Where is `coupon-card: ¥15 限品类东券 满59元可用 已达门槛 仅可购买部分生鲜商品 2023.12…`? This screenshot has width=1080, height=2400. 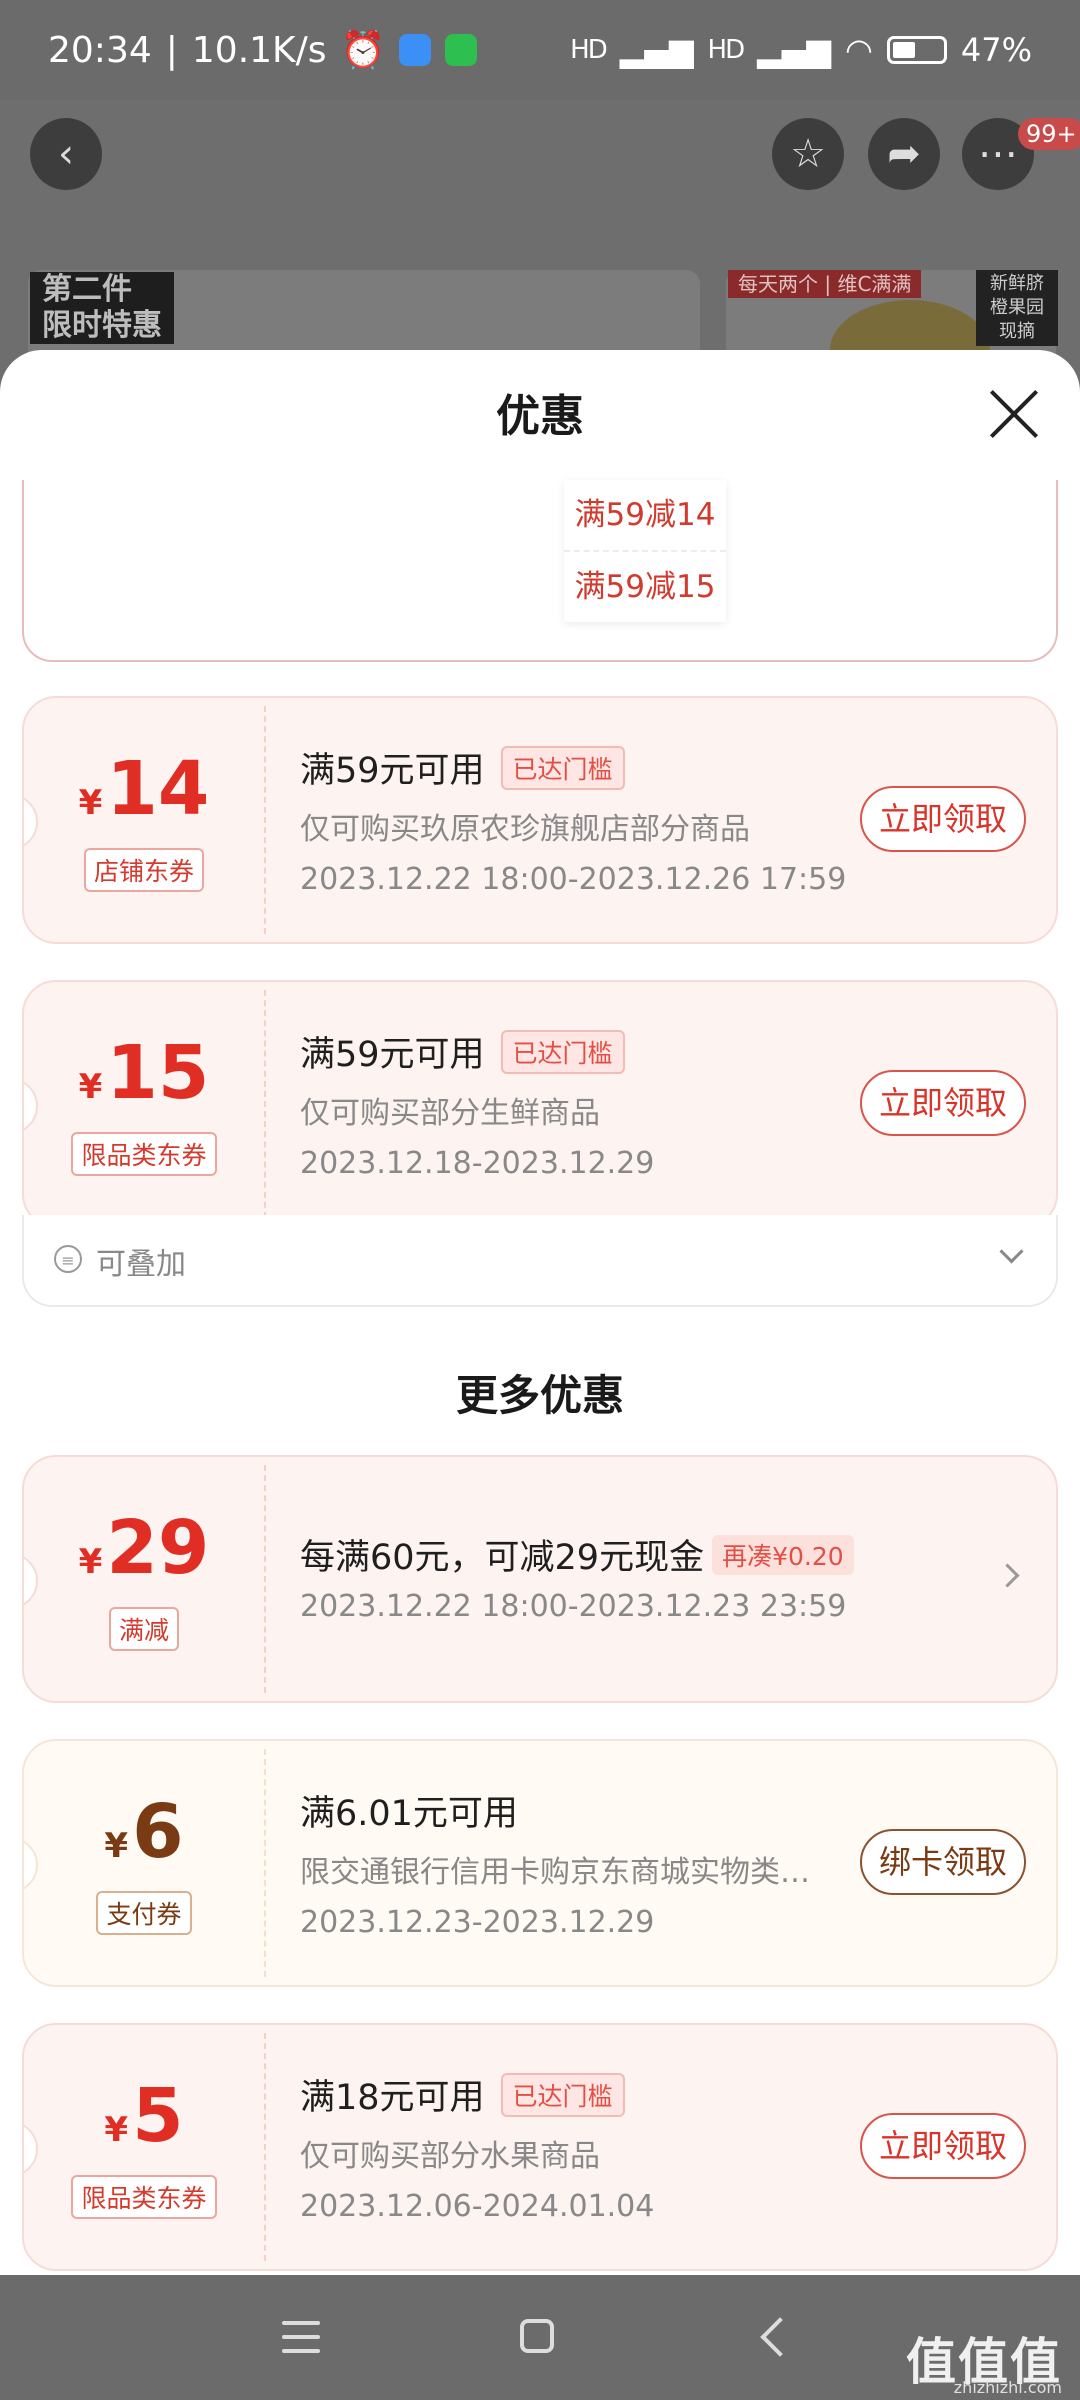
coupon-card: ¥15 限品类东券 满59元可用 已达门槛 仅可购买部分生鲜商品 2023.12… is located at coordinates (540, 1104).